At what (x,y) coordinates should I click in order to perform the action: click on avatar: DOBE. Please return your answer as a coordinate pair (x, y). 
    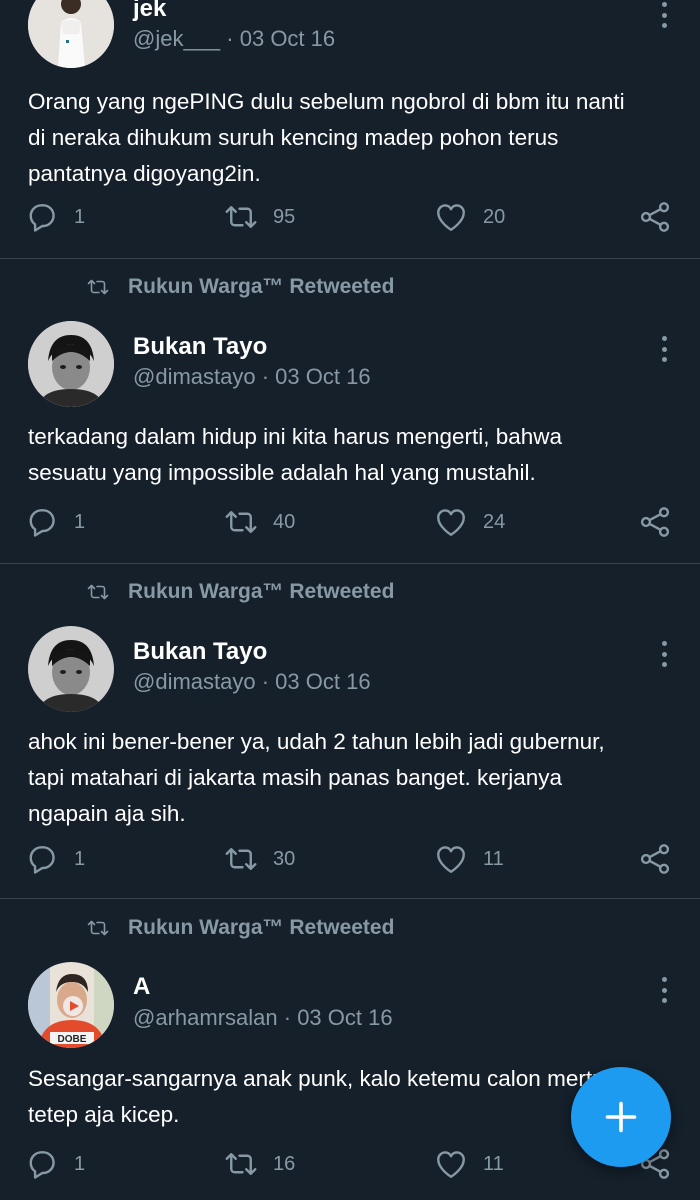
    Looking at the image, I should click on (71, 1005).